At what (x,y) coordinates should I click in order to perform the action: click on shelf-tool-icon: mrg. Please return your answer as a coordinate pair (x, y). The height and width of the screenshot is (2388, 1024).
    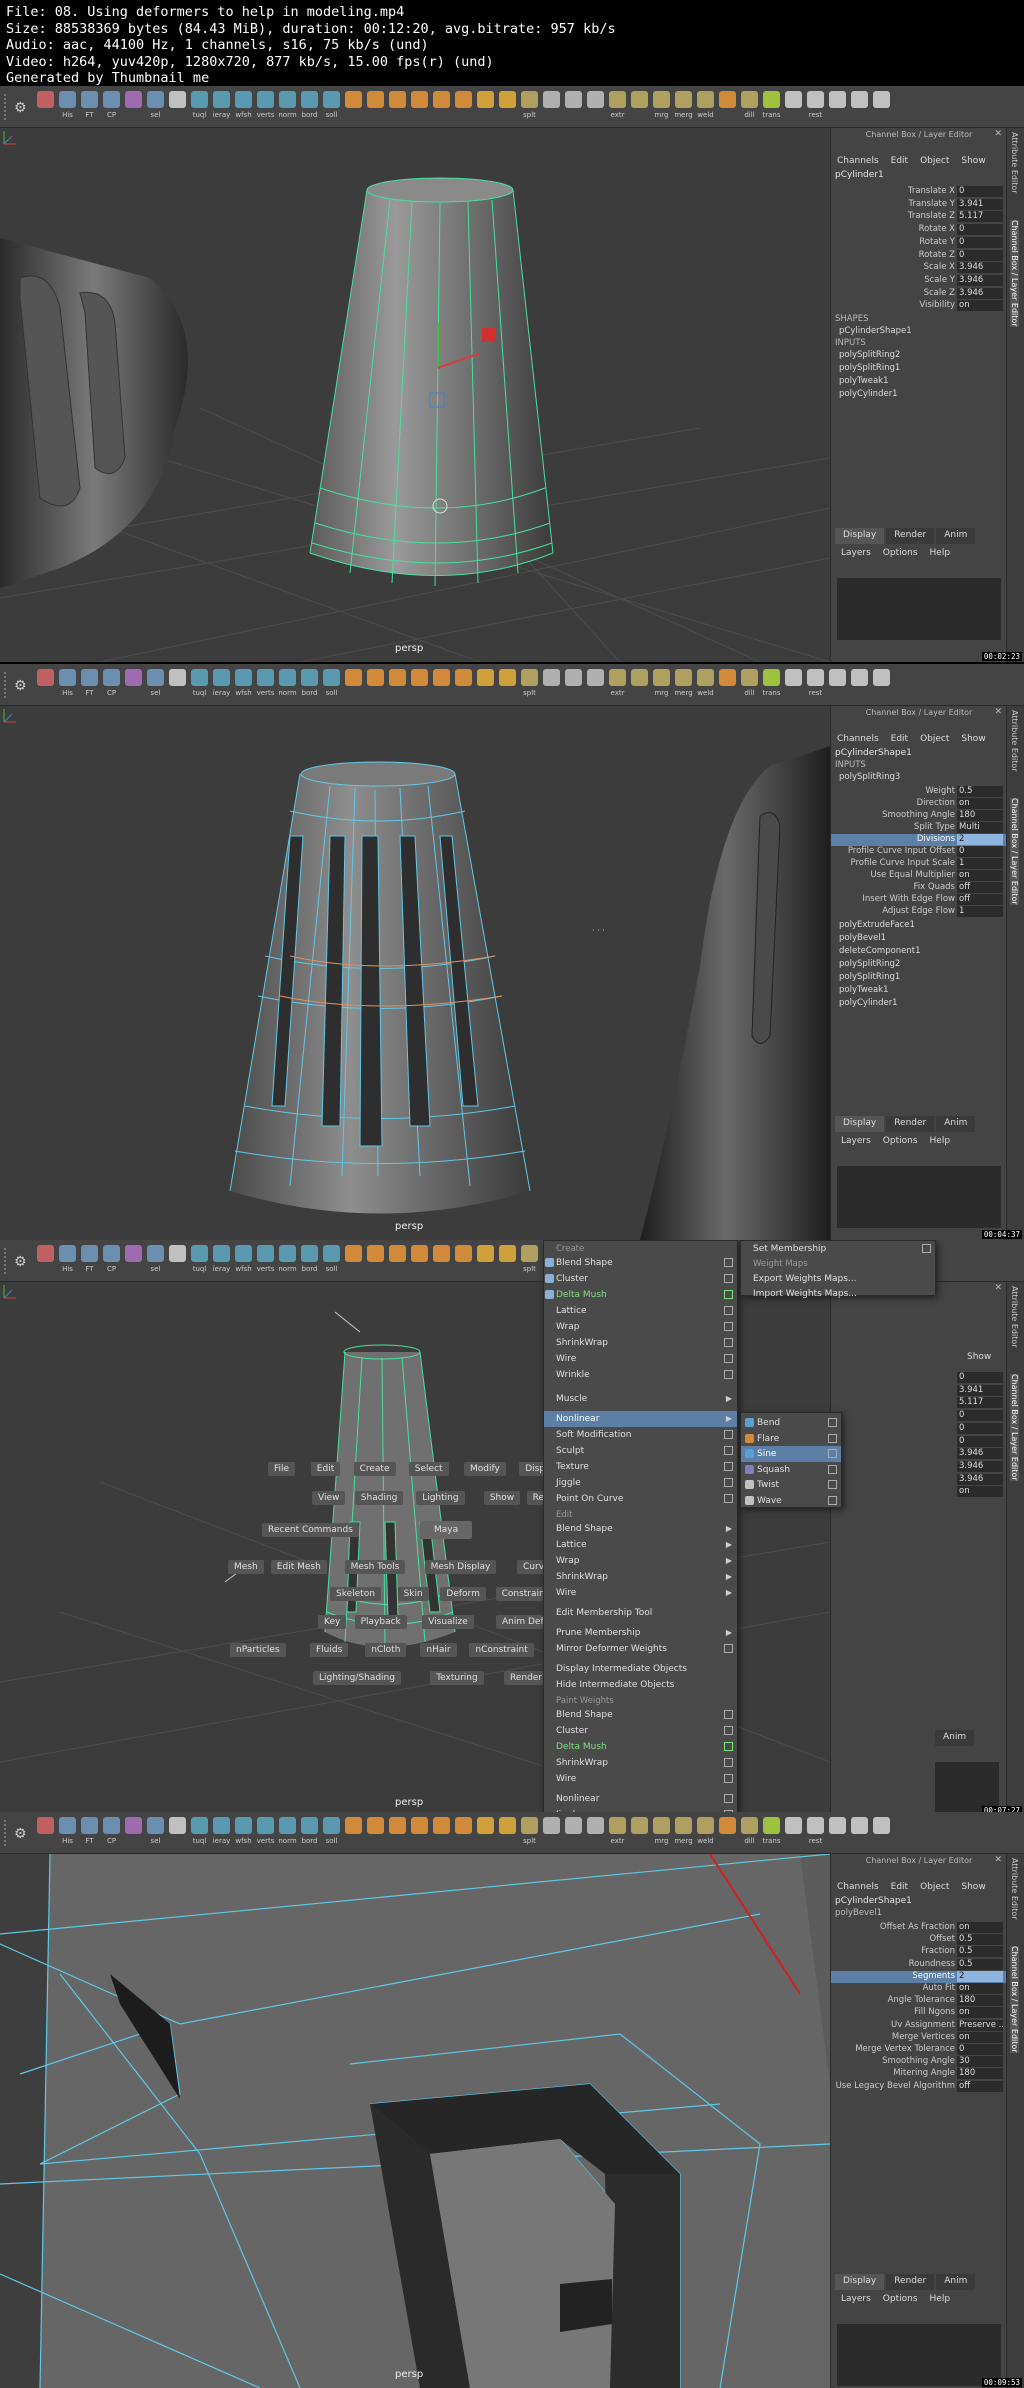
    Looking at the image, I should click on (661, 685).